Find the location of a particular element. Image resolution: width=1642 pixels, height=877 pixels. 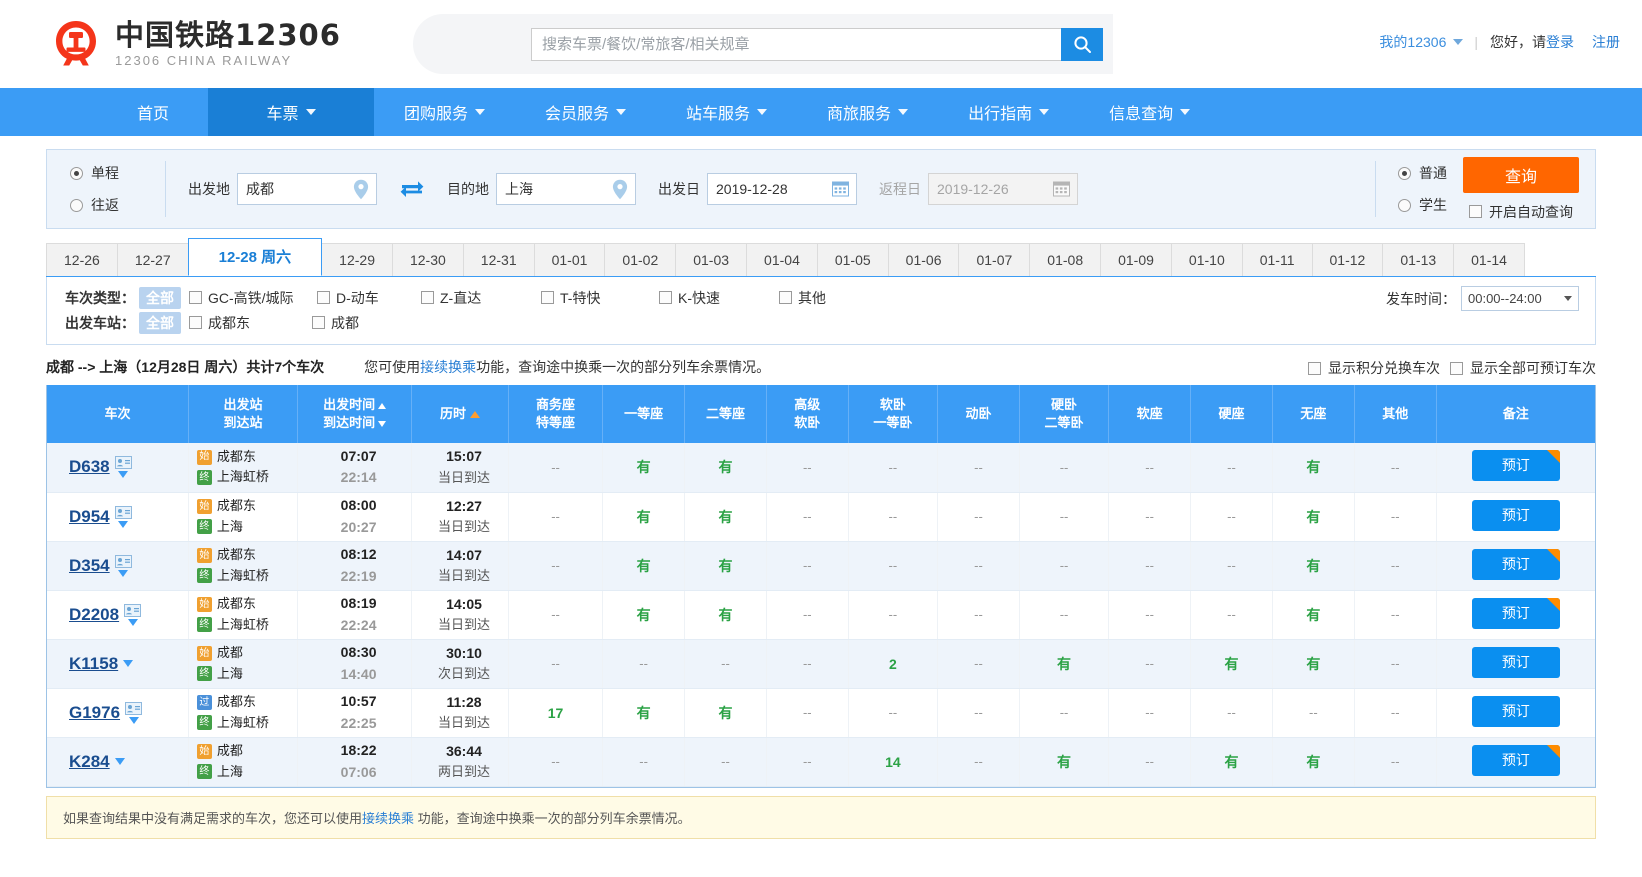

filter-train-type-D-动车: D-动车 is located at coordinates (365, 298).